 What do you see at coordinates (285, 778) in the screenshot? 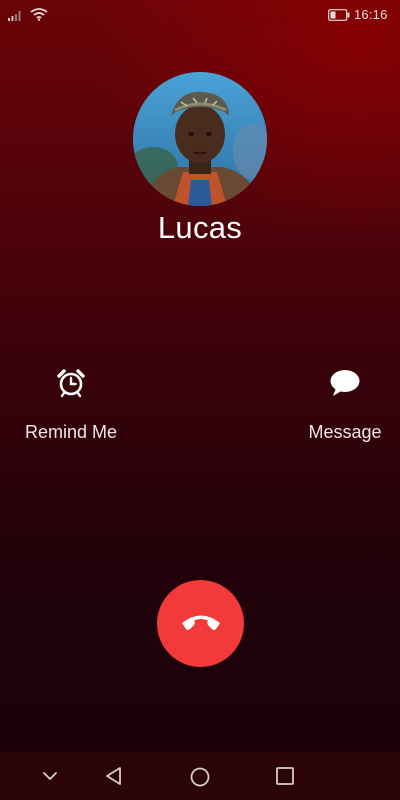
I see `recent-square-icon` at bounding box center [285, 778].